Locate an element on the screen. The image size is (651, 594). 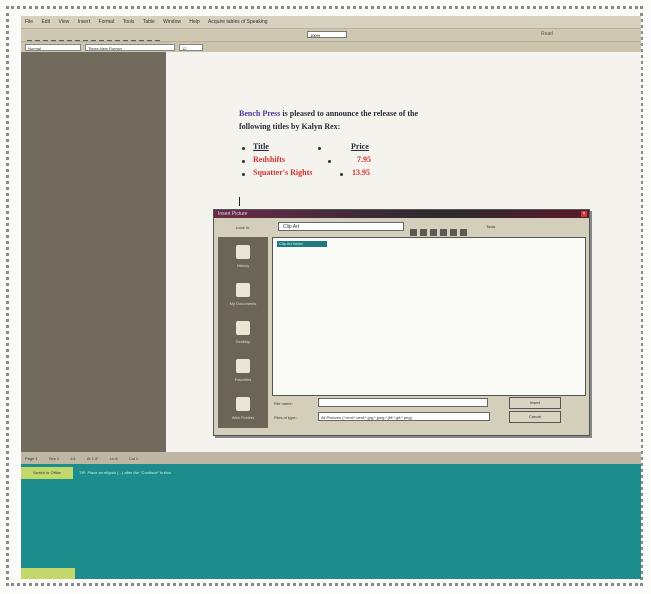
status-at: At 1.5" is located at coordinates (92, 458).